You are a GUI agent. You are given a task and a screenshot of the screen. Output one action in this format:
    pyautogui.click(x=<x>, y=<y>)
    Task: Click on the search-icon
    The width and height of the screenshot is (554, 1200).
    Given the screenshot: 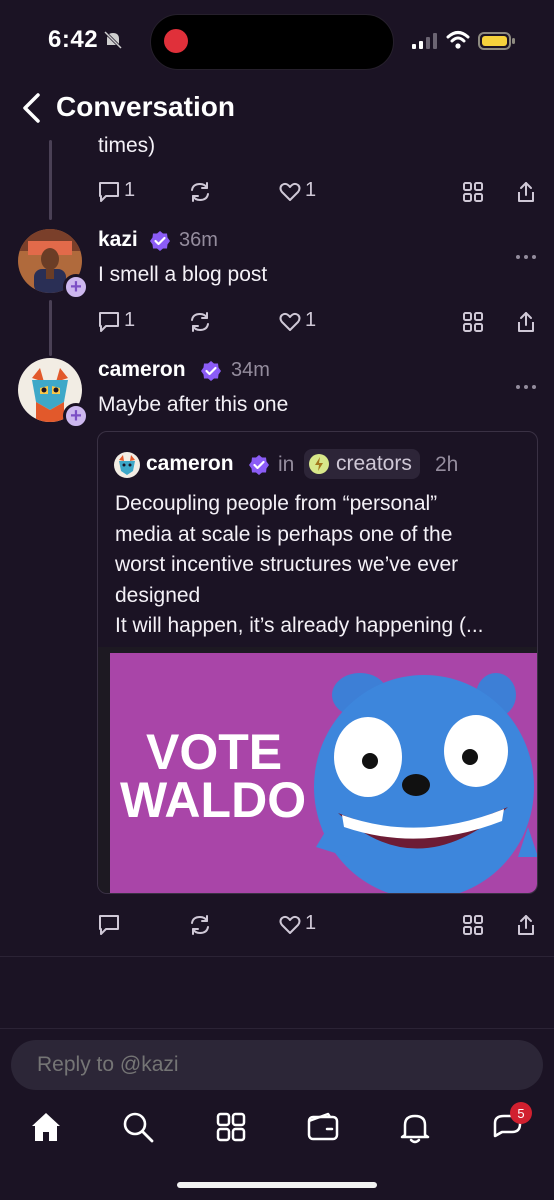 What is the action you would take?
    pyautogui.click(x=138, y=1127)
    